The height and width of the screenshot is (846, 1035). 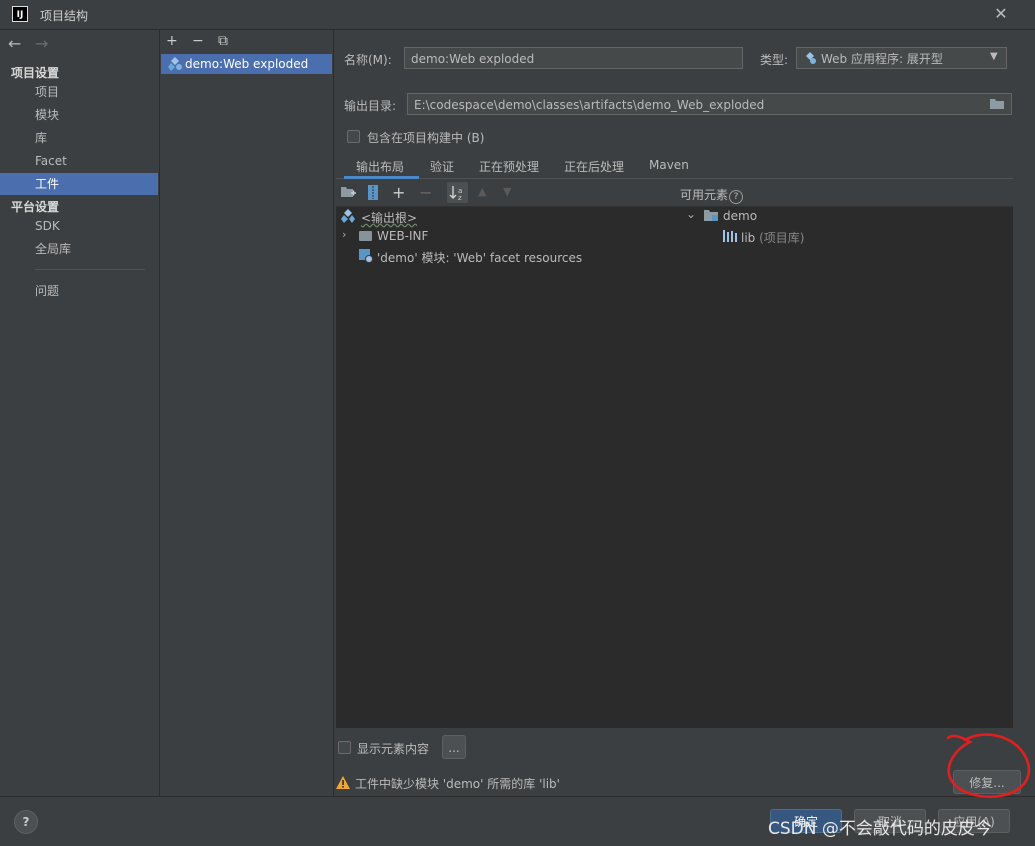 I want to click on move-down-icon: ▼, so click(x=507, y=191).